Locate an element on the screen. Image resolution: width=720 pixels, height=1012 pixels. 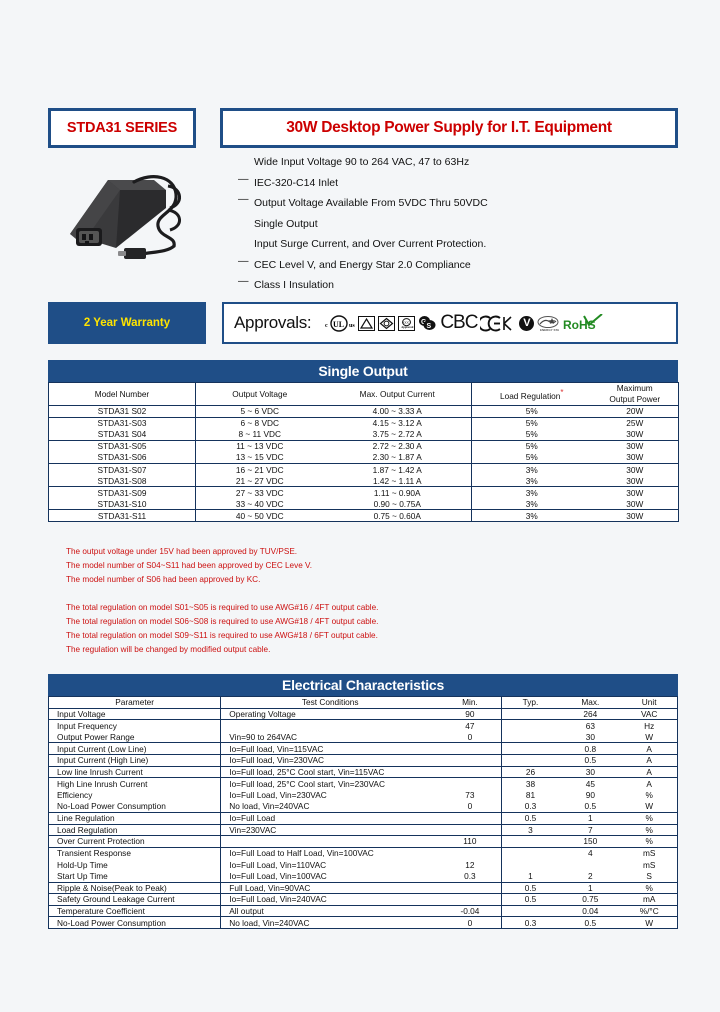
unit-cell: %/°C is located at coordinates (649, 911).